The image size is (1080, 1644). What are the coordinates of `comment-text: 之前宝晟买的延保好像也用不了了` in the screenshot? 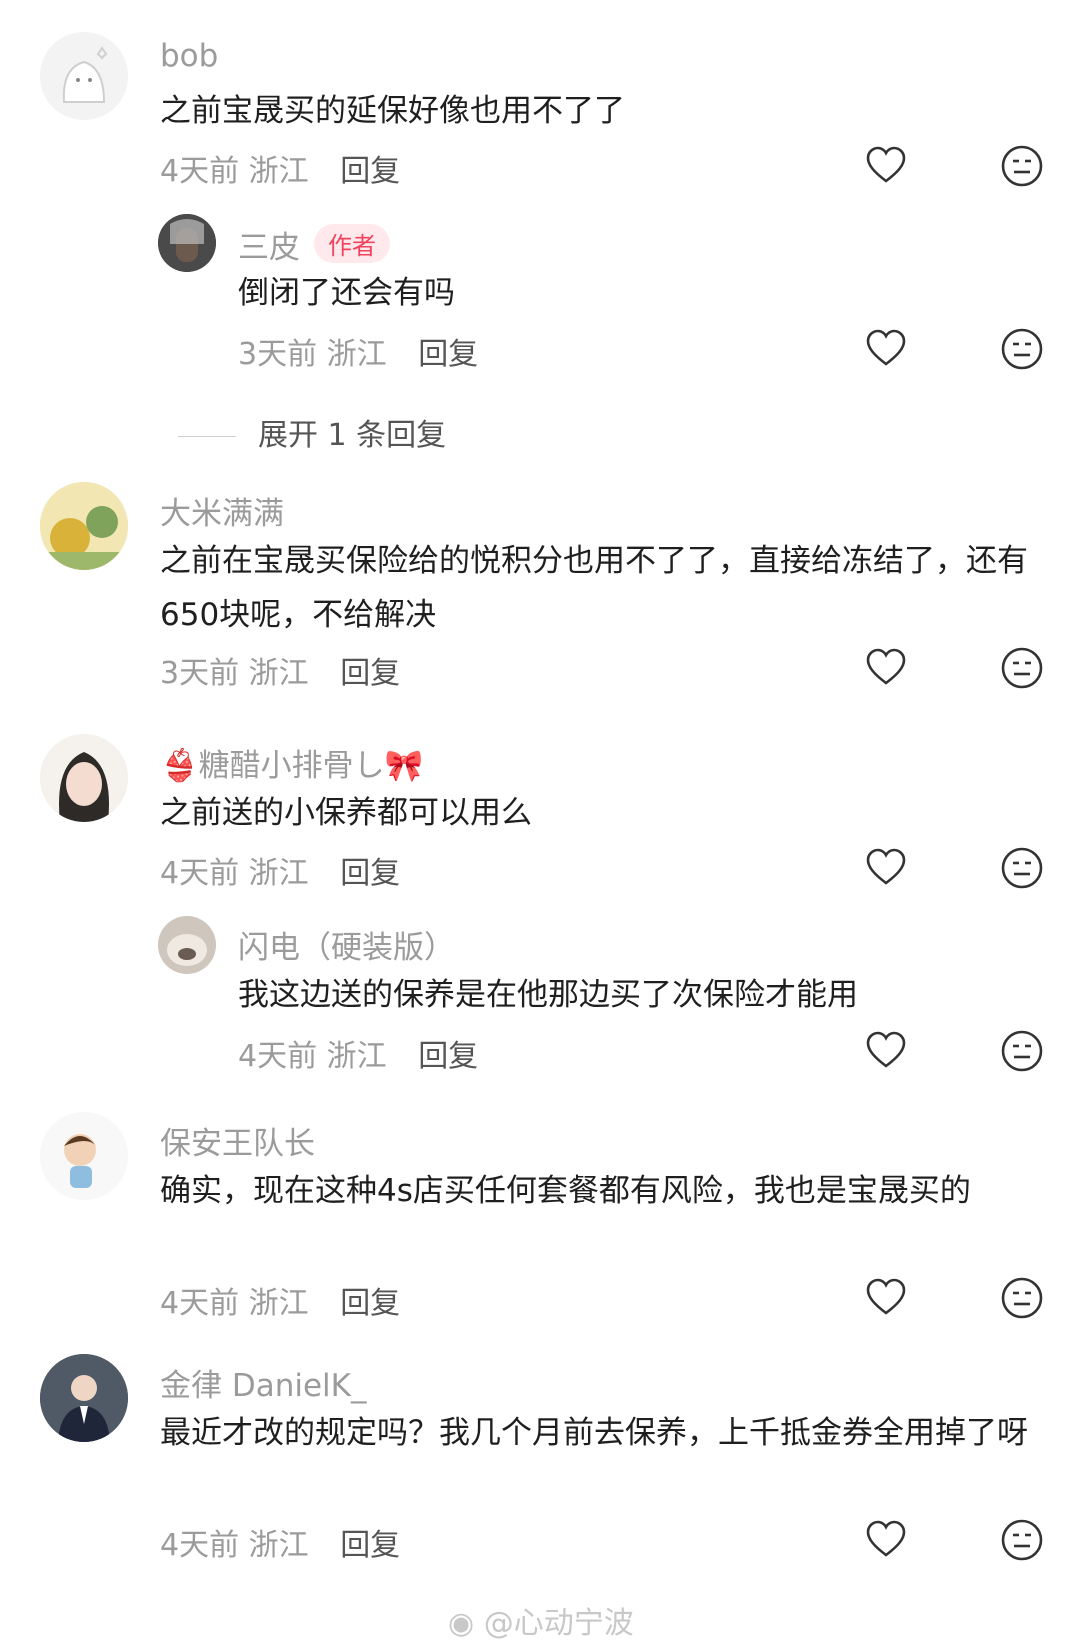 It's located at (392, 111).